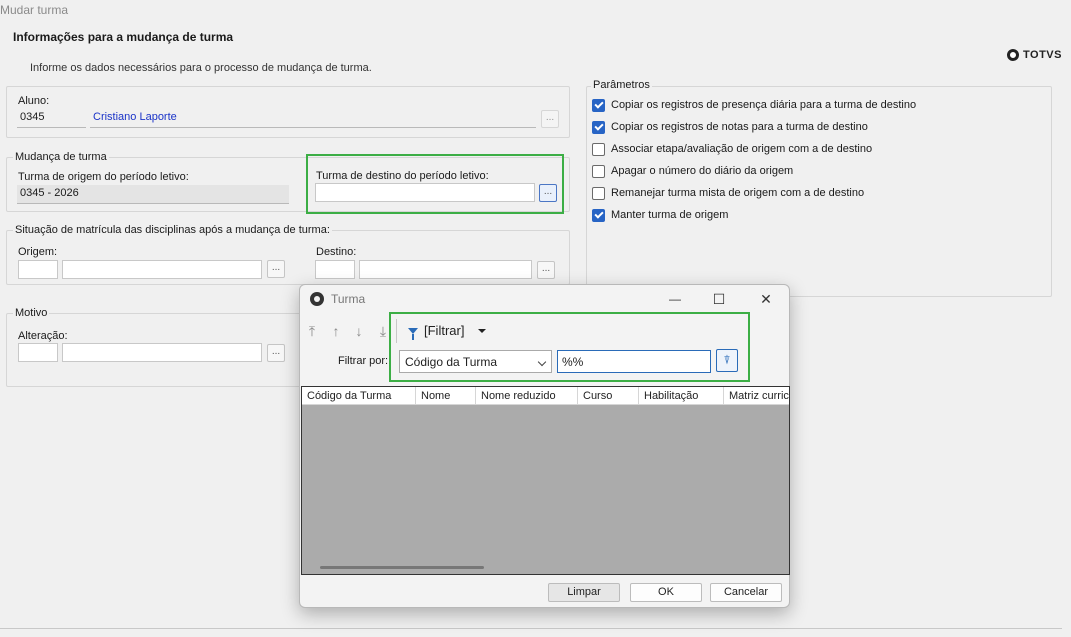  What do you see at coordinates (670, 215) in the screenshot?
I see `param-label: Manter turma de origem` at bounding box center [670, 215].